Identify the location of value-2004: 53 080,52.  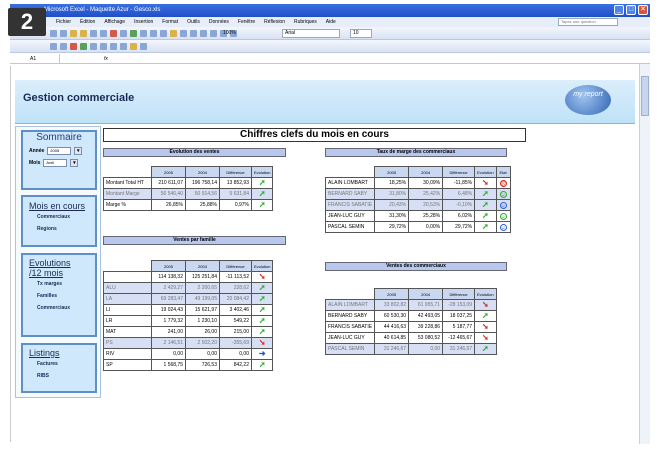
(426, 338).